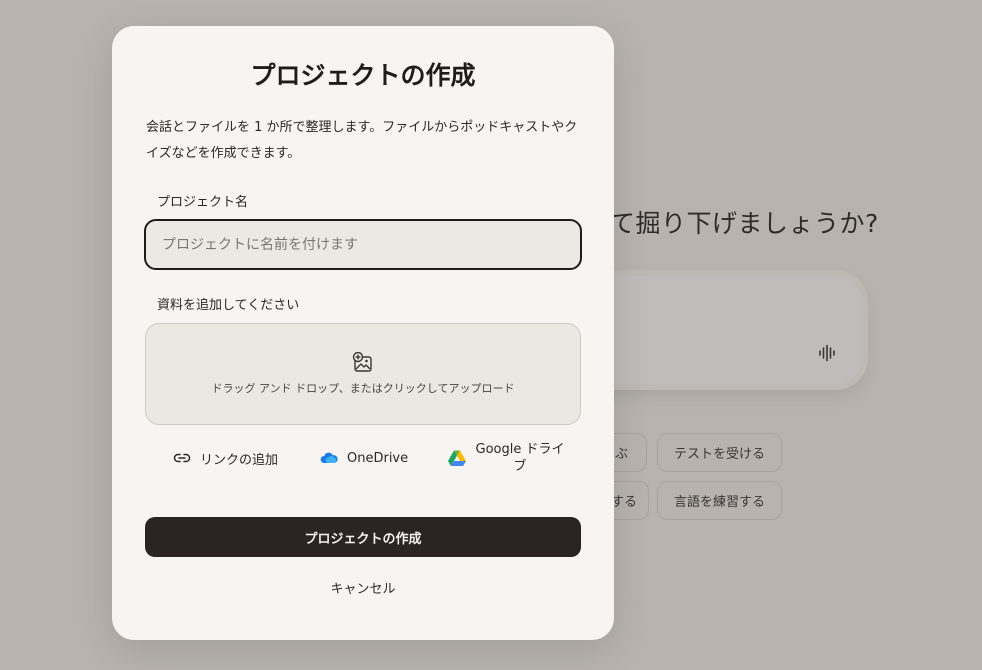 This screenshot has height=670, width=982. I want to click on add-link-label: リンクの追加, so click(239, 460).